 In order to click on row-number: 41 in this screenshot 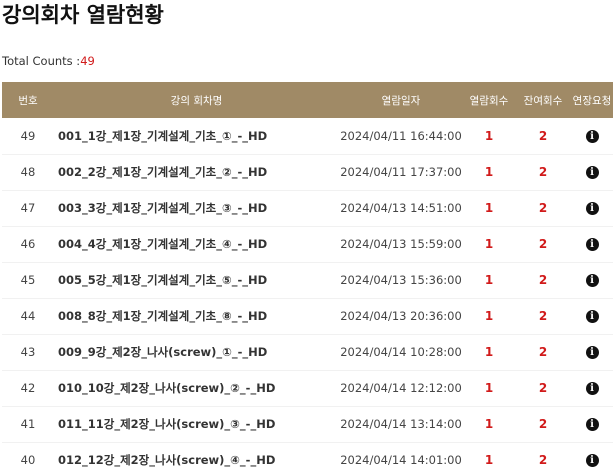, I will do `click(28, 424)`.